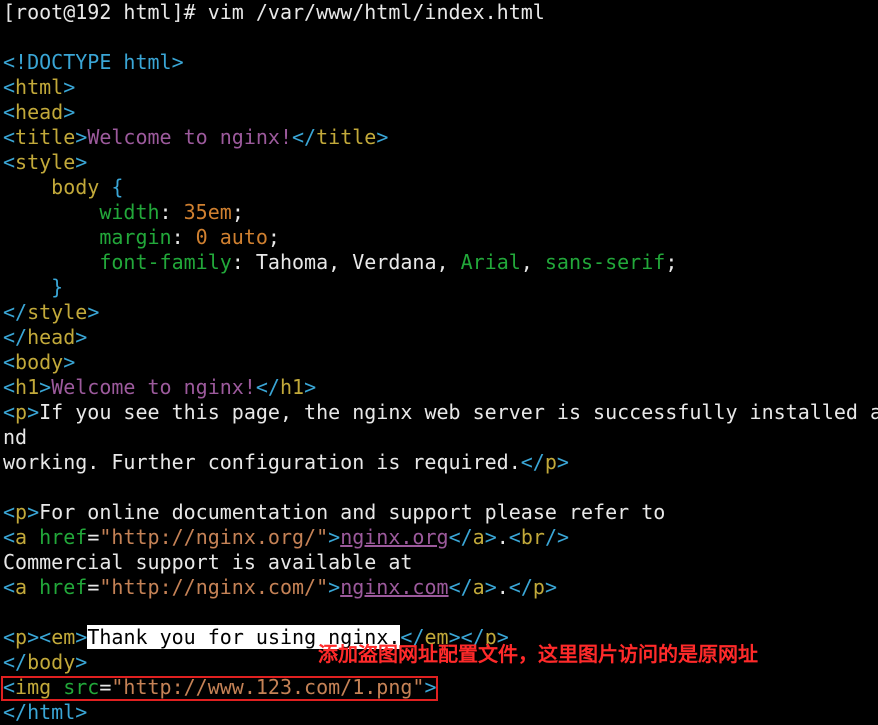 Image resolution: width=878 pixels, height=725 pixels. I want to click on tag-name: br, so click(532, 537).